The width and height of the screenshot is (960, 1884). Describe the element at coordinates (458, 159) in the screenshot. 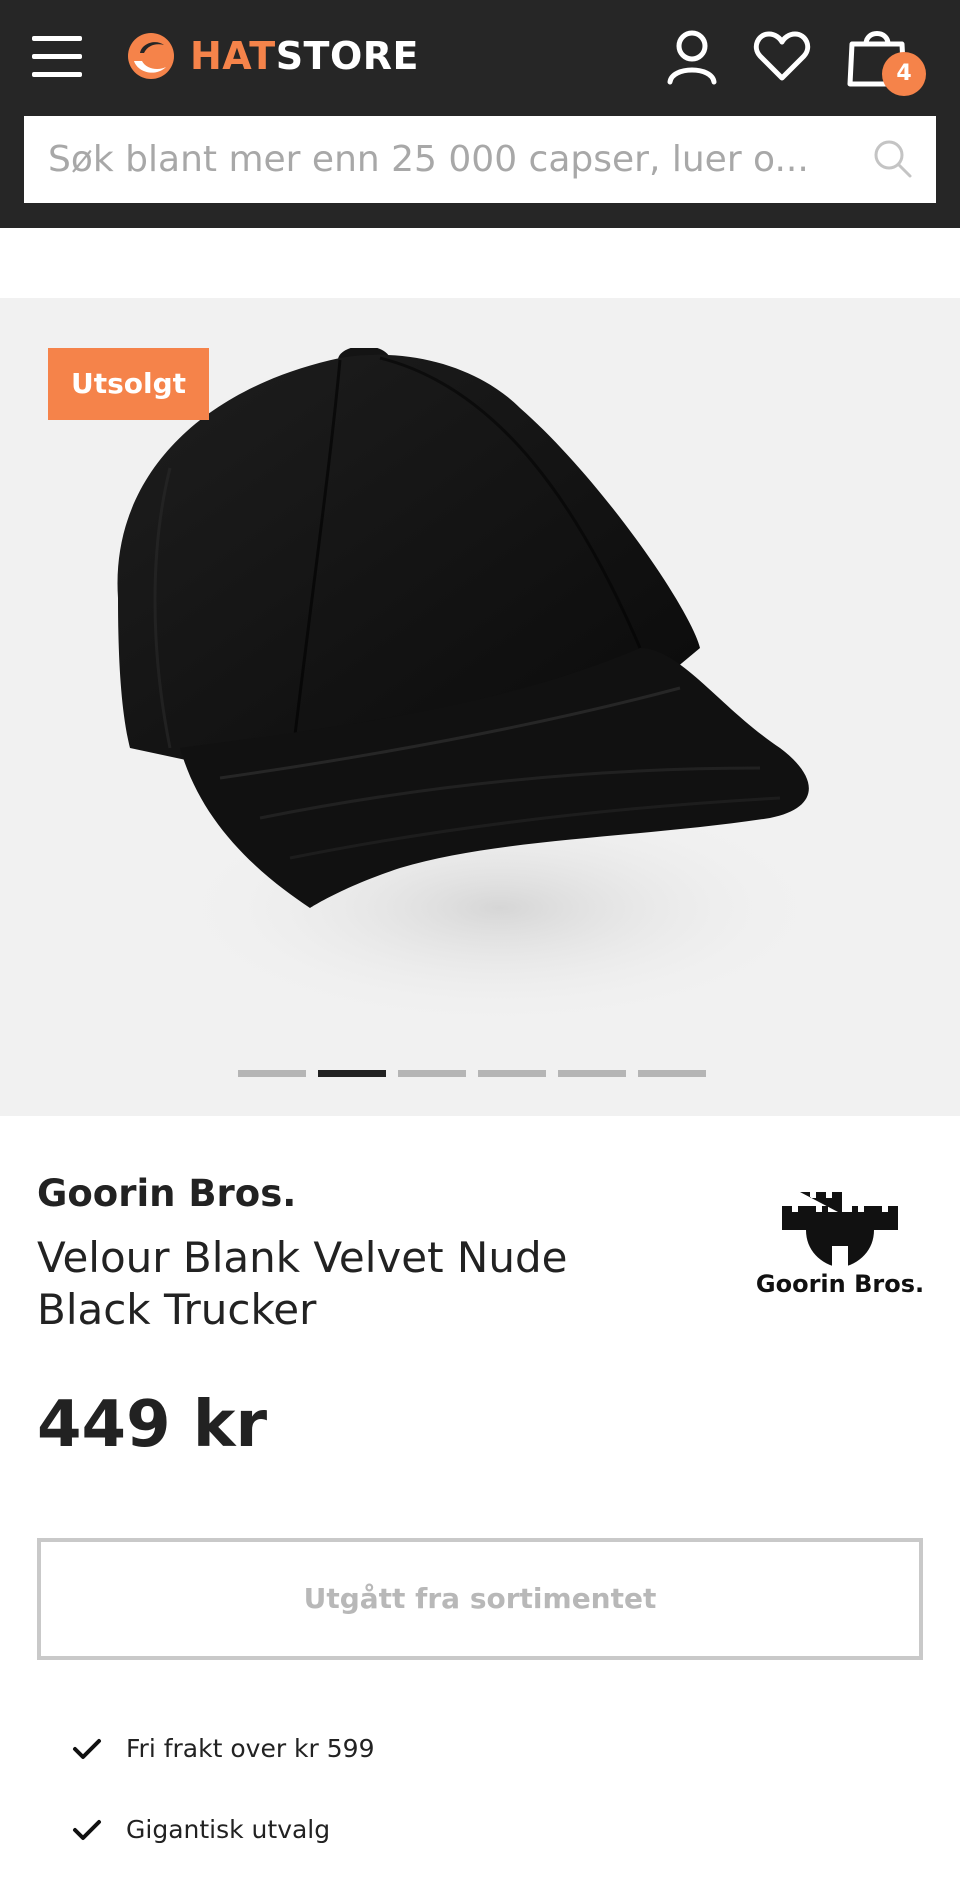

I see `search-input` at that location.